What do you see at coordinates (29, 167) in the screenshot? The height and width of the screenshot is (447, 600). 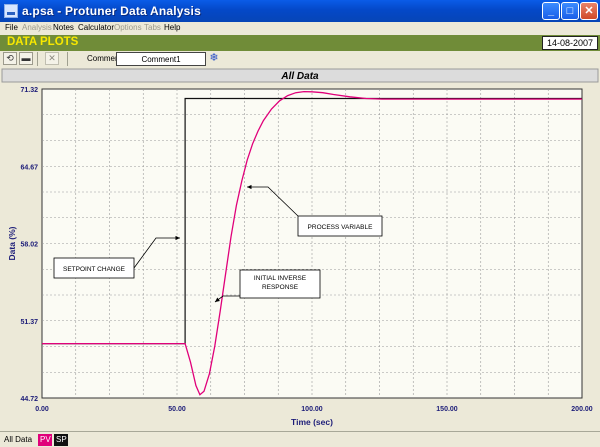 I see `y-tick-label: 64.67` at bounding box center [29, 167].